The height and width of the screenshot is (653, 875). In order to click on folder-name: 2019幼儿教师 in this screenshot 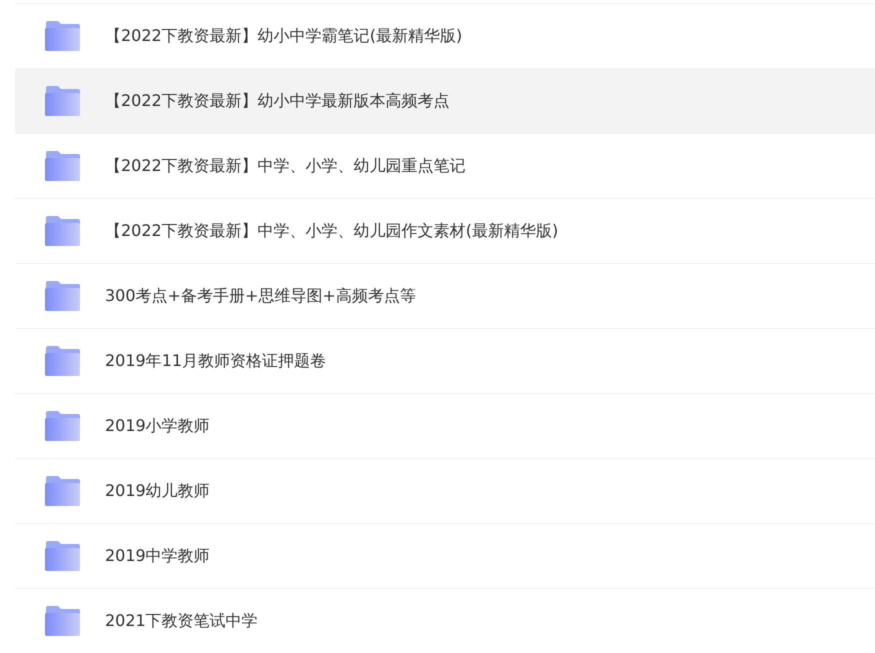, I will do `click(157, 491)`.